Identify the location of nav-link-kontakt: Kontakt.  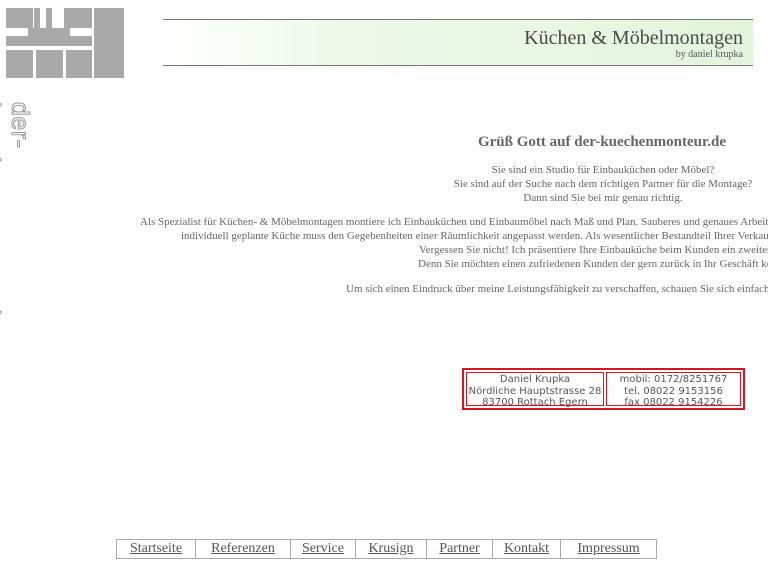
(527, 549).